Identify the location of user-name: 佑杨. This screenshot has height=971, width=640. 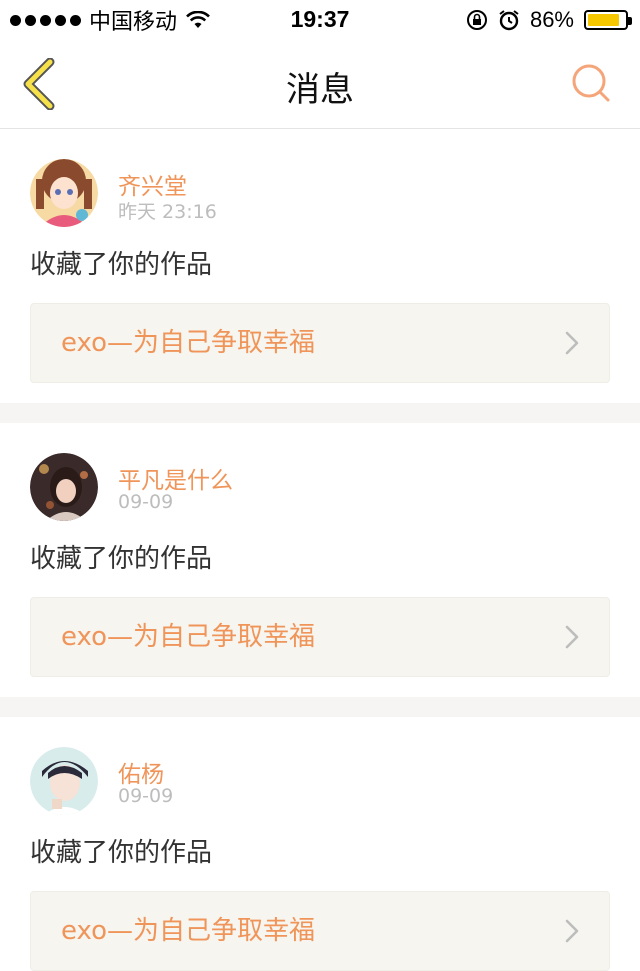
(141, 772).